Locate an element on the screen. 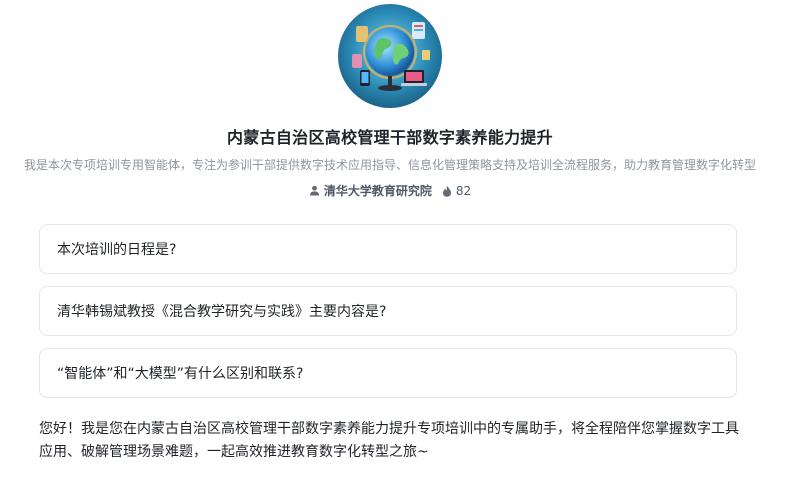  suggested-question-label: 清华韩锡斌教授《混合教学研究与实践》主要内容是? is located at coordinates (222, 312).